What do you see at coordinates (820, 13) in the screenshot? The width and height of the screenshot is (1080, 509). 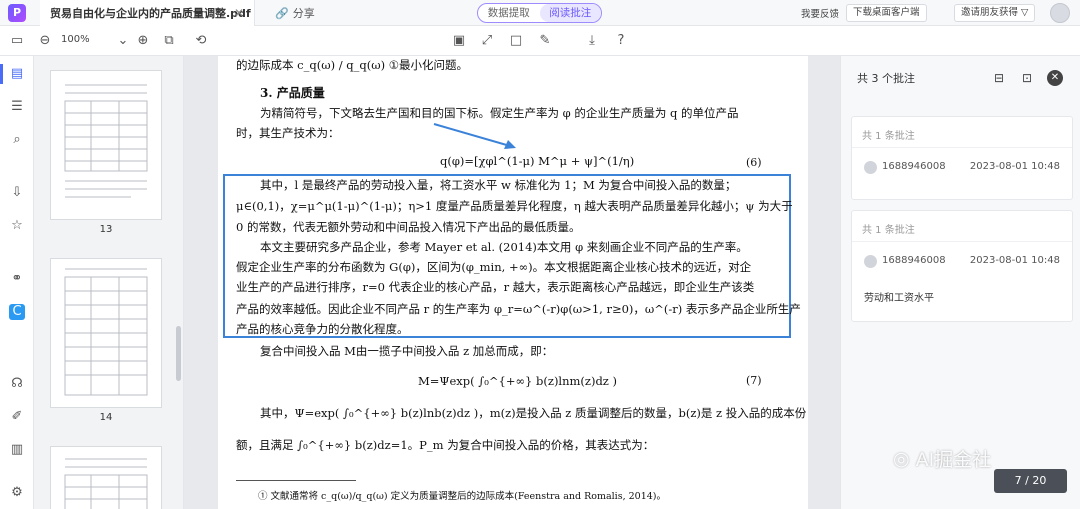 I see `feedback-link: 我要反馈` at bounding box center [820, 13].